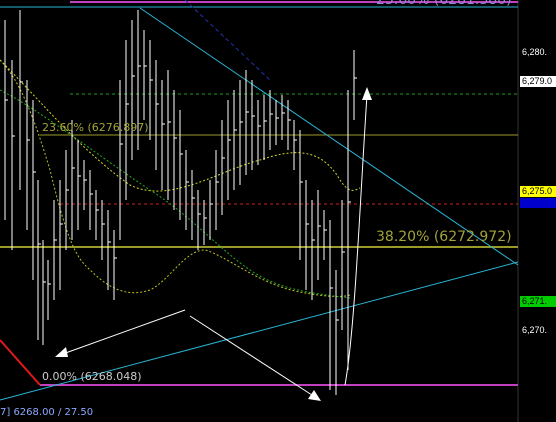  I want to click on fib-label-000: 0.00% (6268.048), so click(92, 376).